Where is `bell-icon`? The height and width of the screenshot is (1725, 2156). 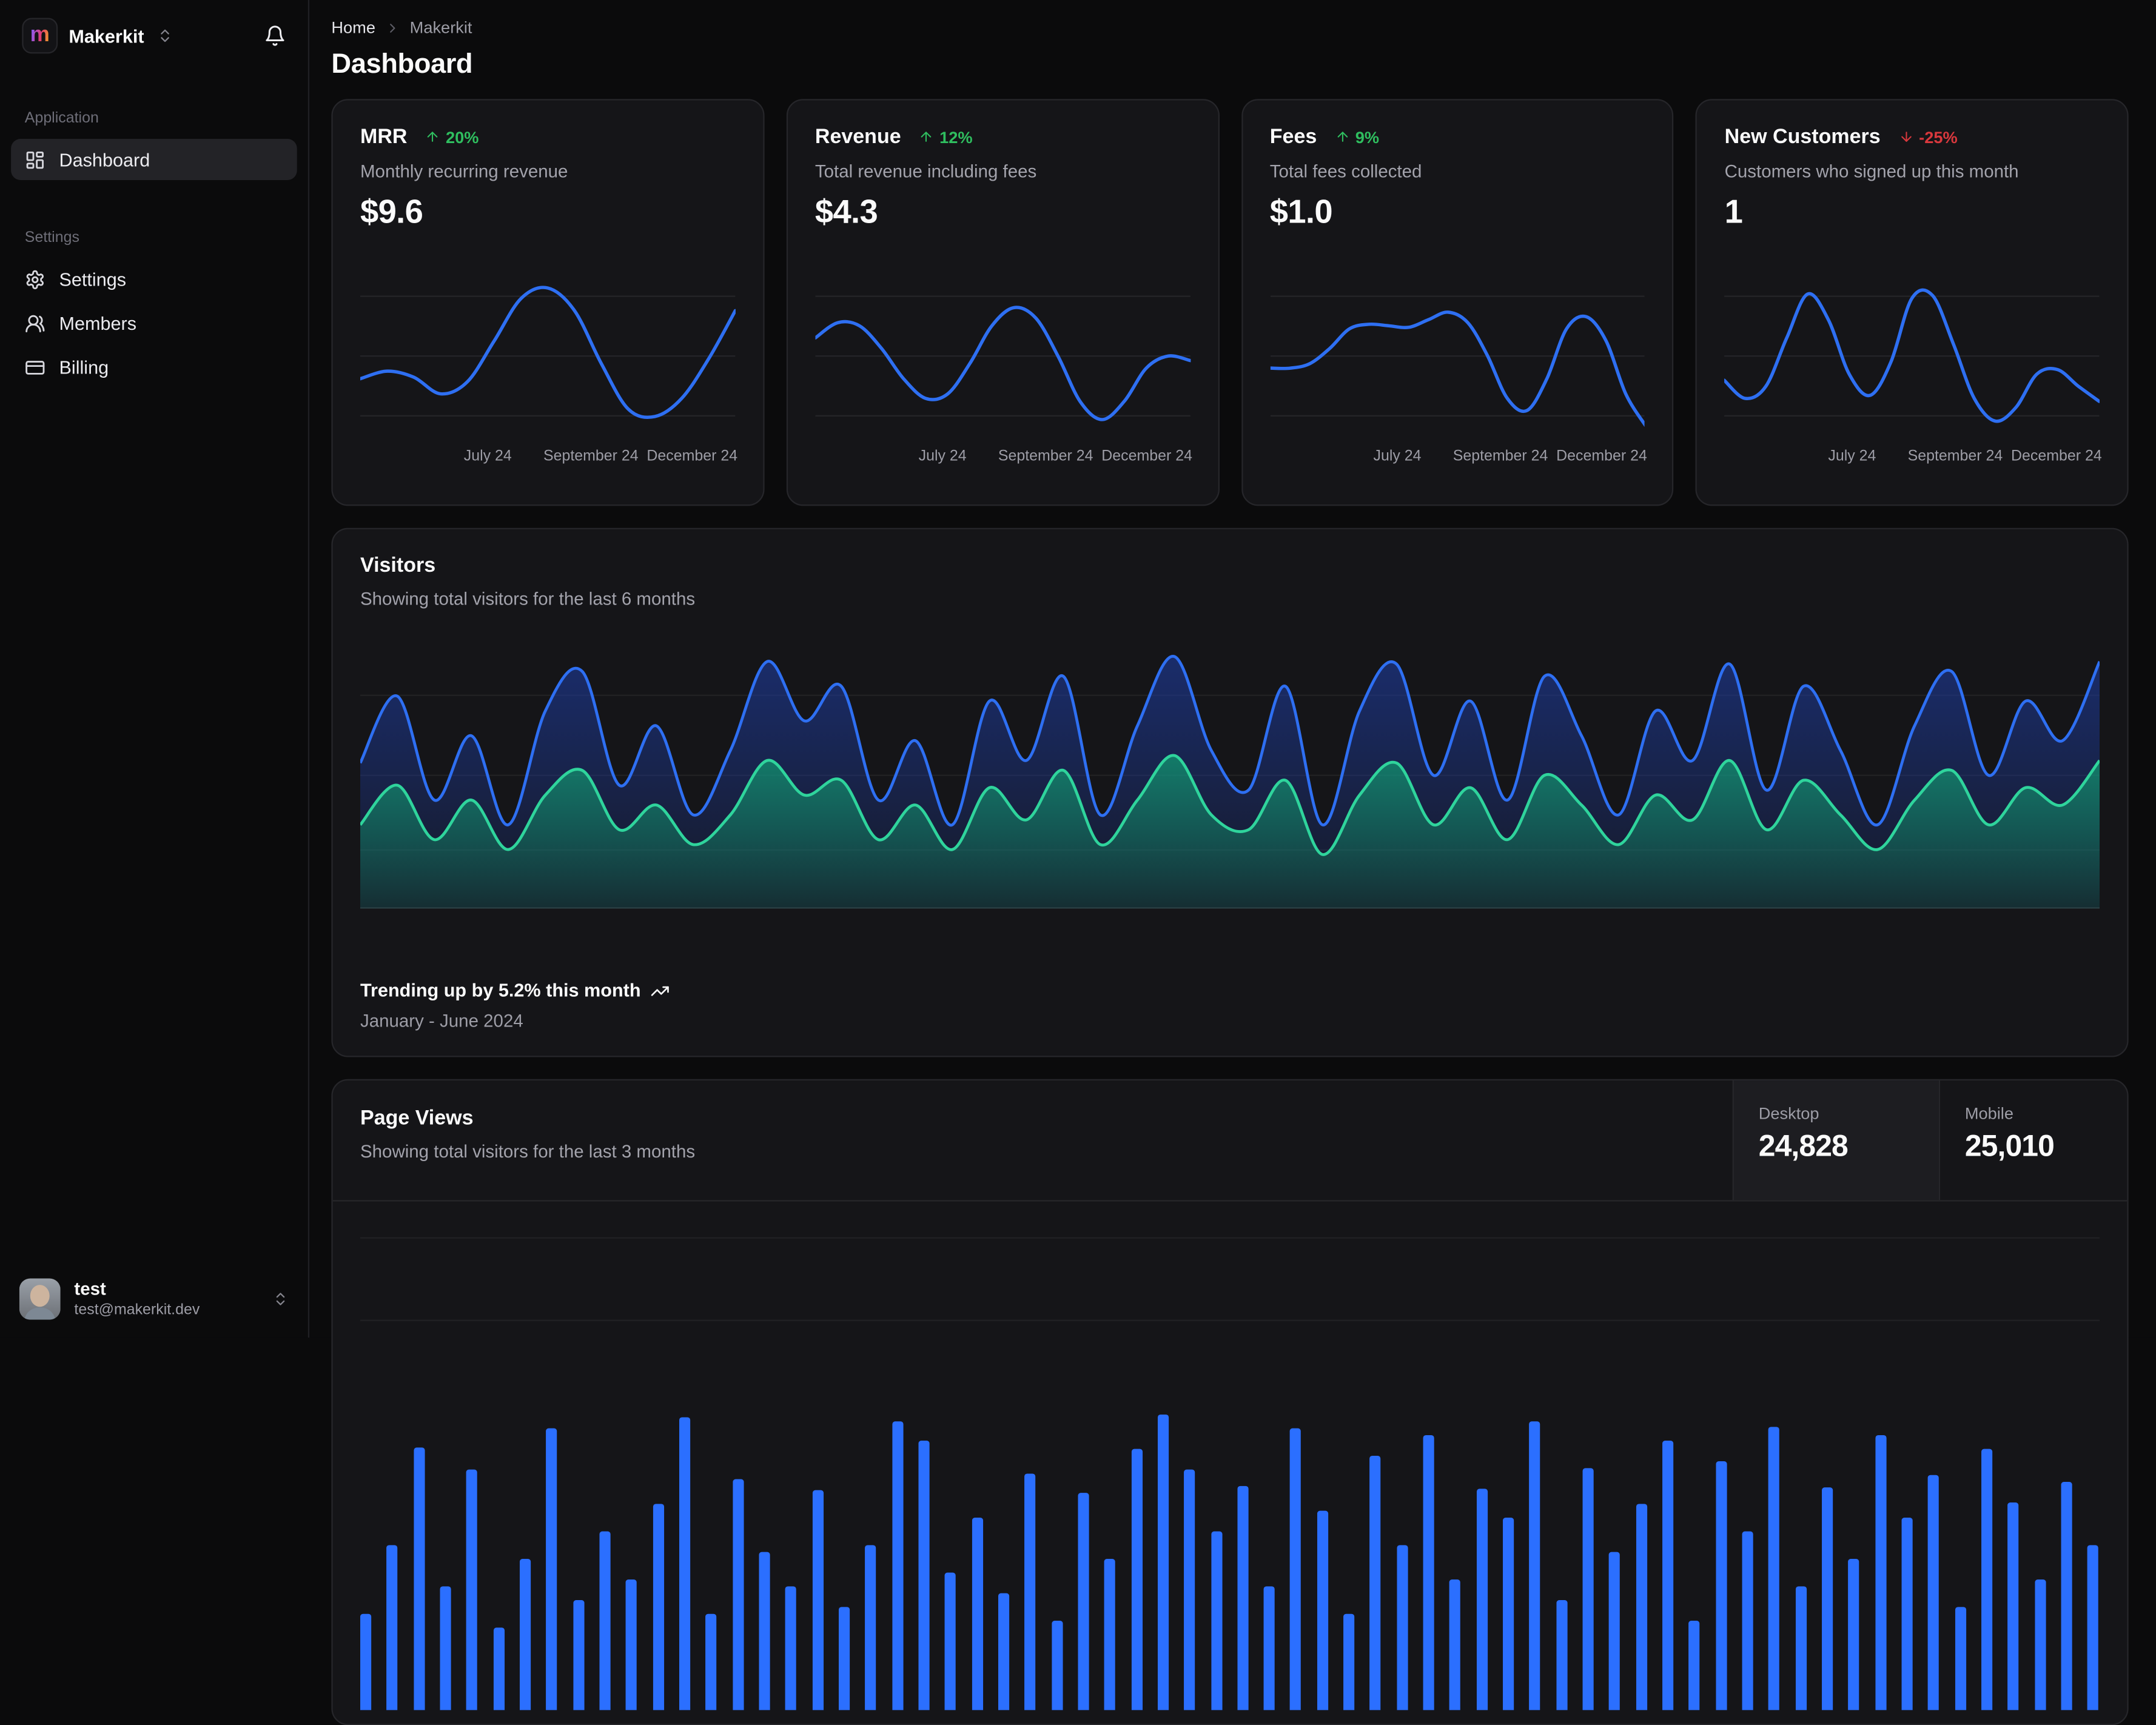 bell-icon is located at coordinates (275, 36).